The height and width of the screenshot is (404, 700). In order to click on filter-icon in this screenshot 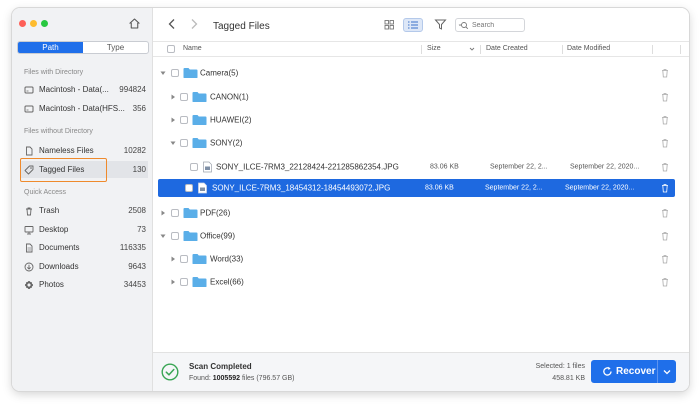, I will do `click(440, 24)`.